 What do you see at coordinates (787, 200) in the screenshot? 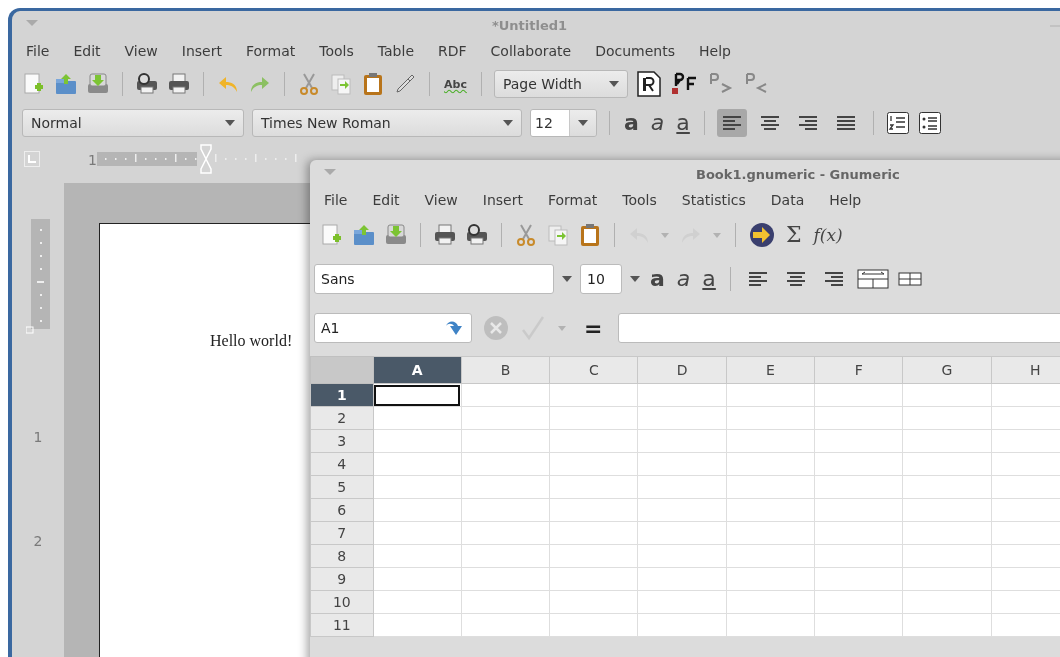
I see `menu-item: Data` at bounding box center [787, 200].